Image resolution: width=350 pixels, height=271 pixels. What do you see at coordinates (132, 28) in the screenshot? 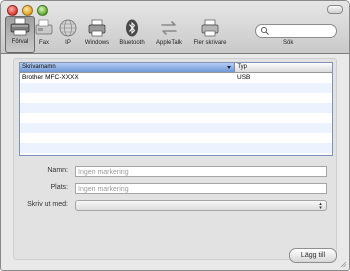
I see `bluetooth-icon` at bounding box center [132, 28].